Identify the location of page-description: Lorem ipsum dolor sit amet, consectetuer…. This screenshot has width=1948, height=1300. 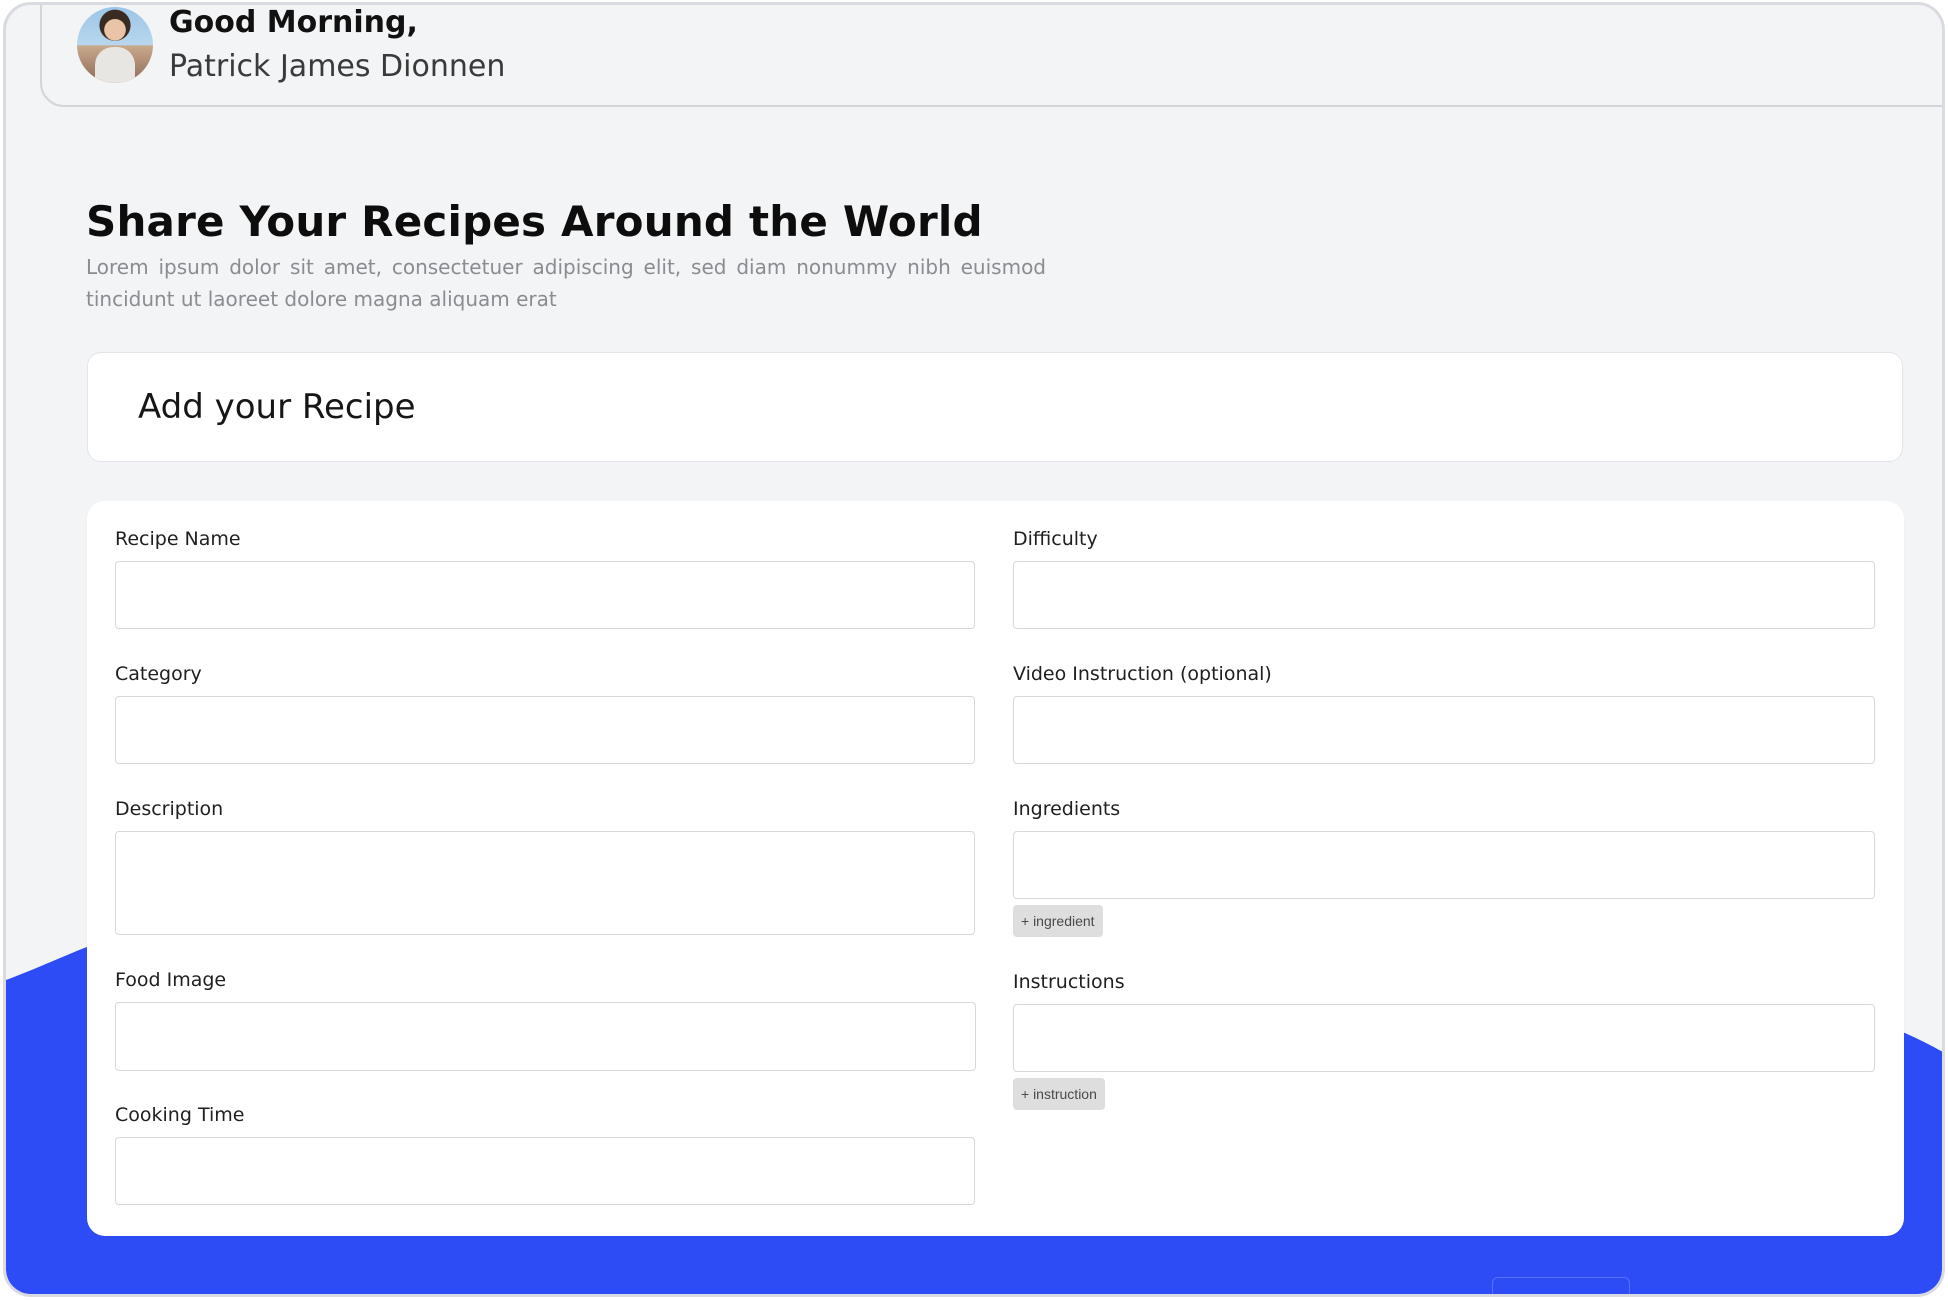
(566, 283).